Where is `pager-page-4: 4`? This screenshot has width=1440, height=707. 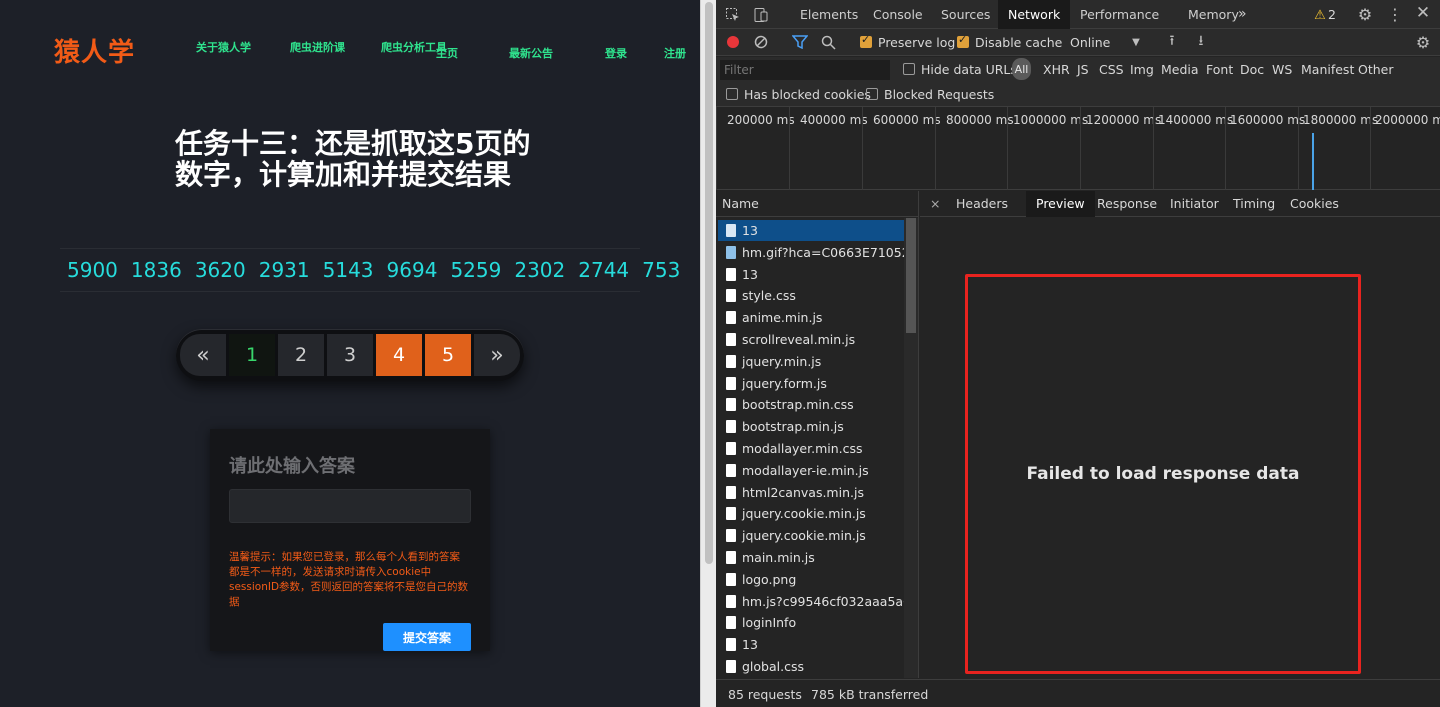 pager-page-4: 4 is located at coordinates (399, 355).